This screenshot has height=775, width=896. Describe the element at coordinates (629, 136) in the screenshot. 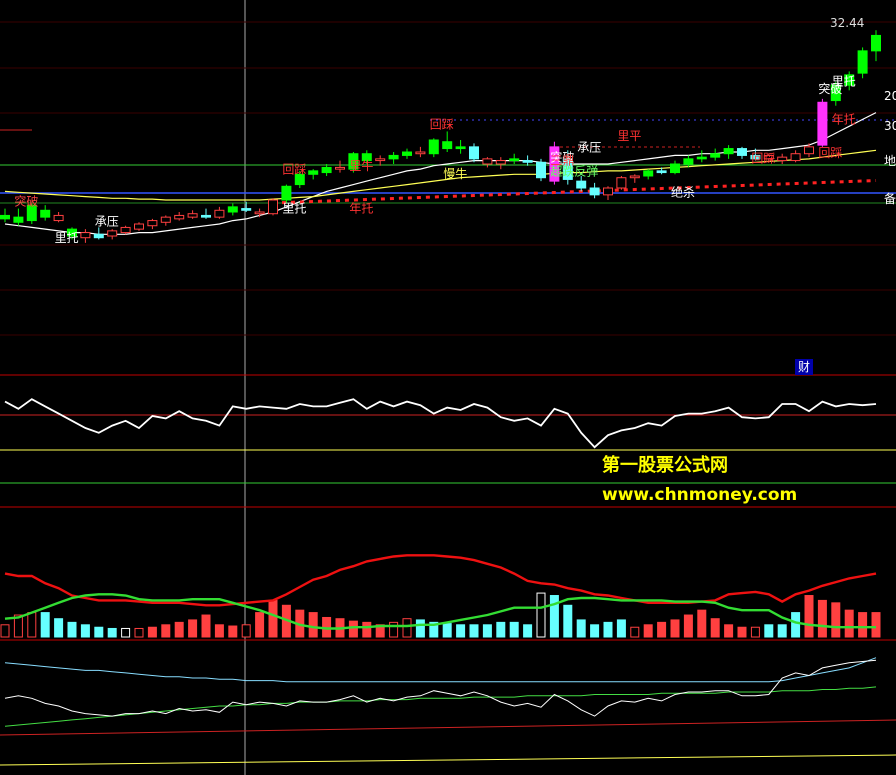

I see `annotation-label: 里平` at that location.